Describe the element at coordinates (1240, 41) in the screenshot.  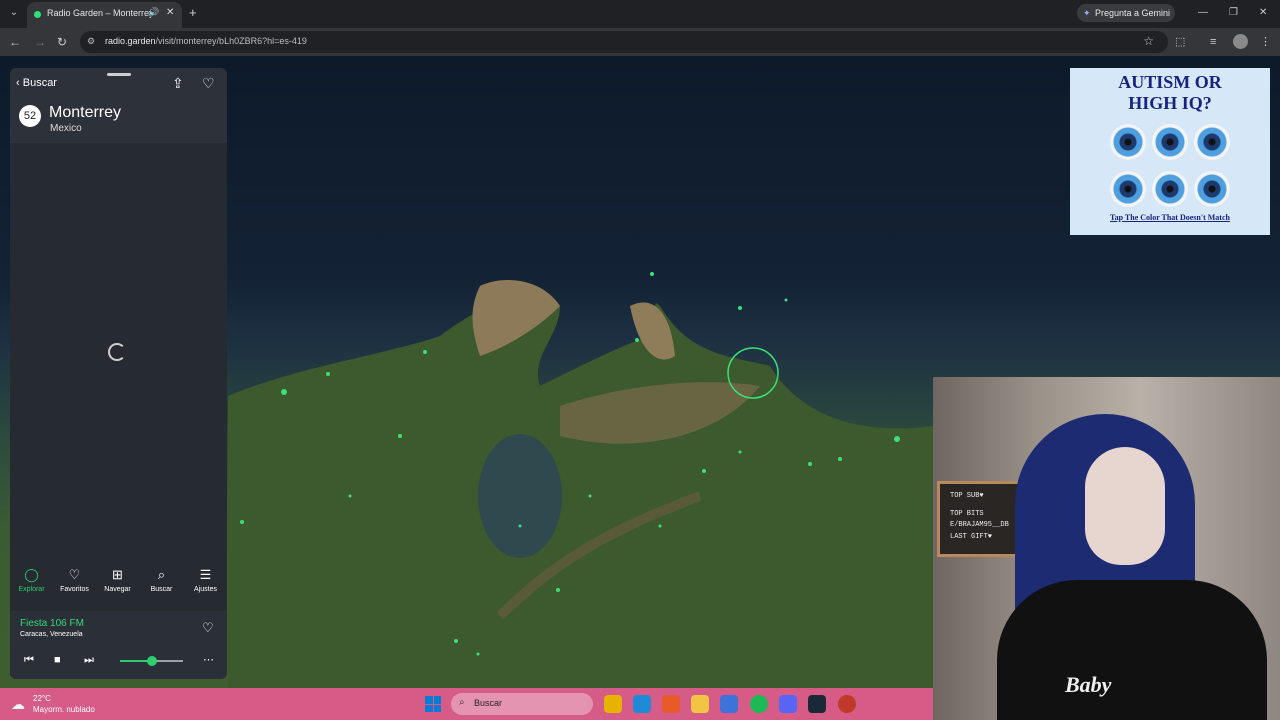
I see `profile-avatar` at that location.